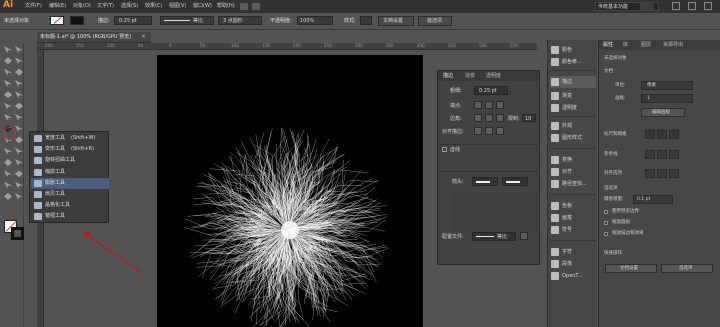  Describe the element at coordinates (133, 20) in the screenshot. I see `stroke-weight-field: 0.25 pt` at that location.